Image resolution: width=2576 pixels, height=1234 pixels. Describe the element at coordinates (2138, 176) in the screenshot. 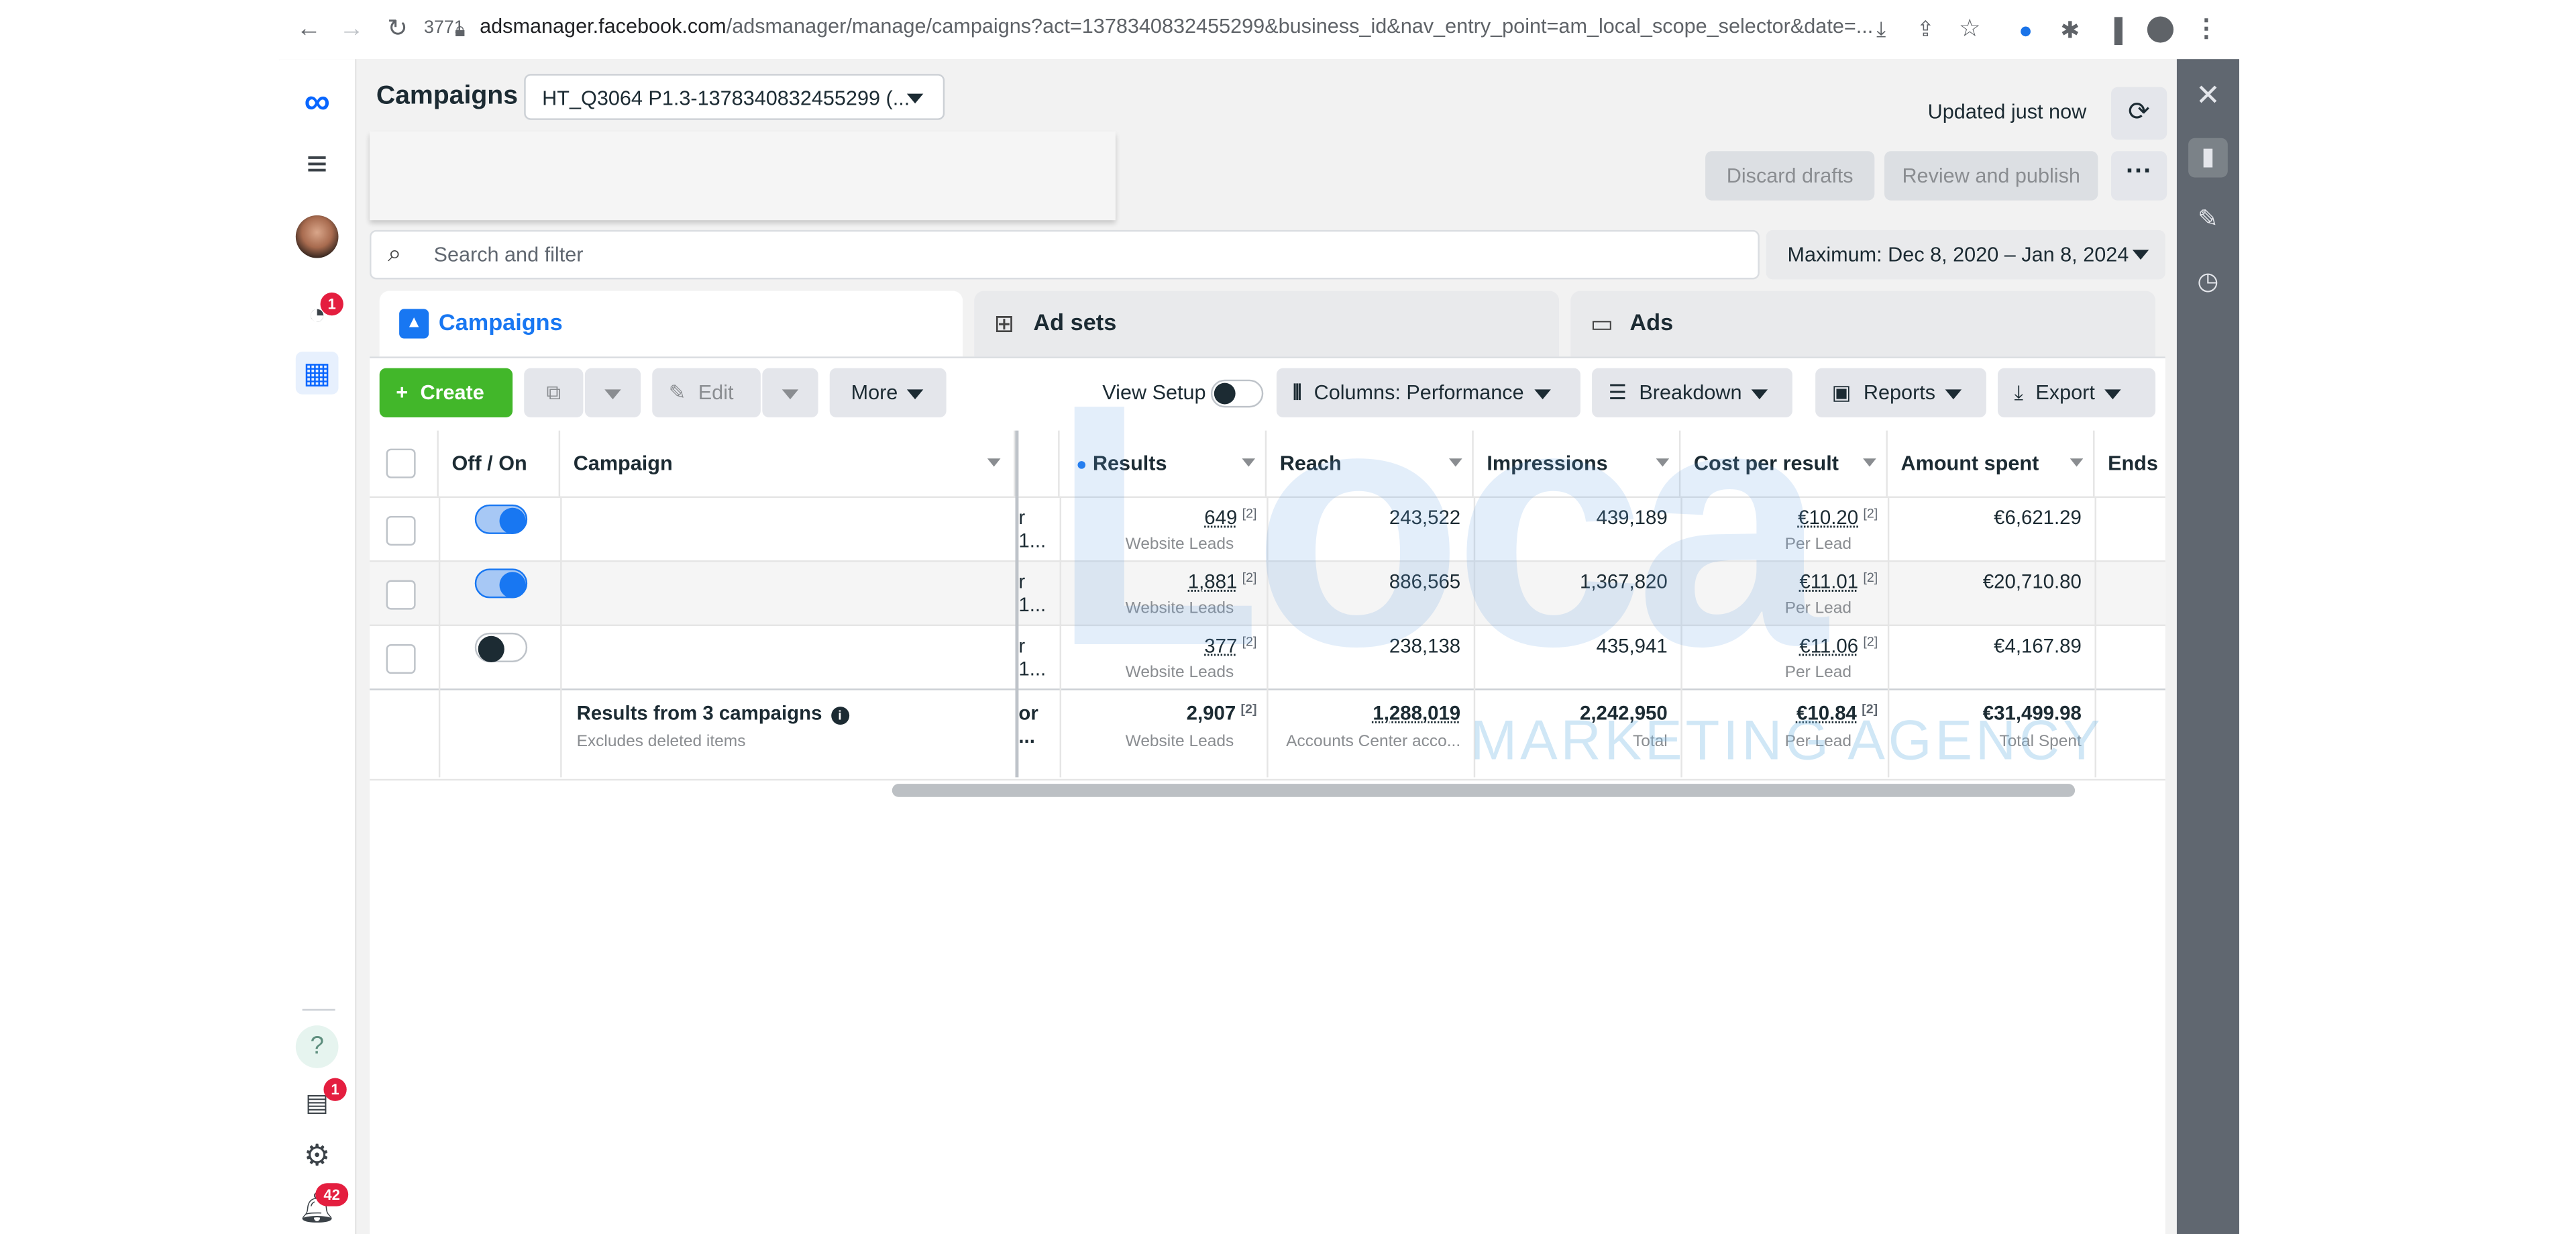

I see `more-options-button: ···` at that location.